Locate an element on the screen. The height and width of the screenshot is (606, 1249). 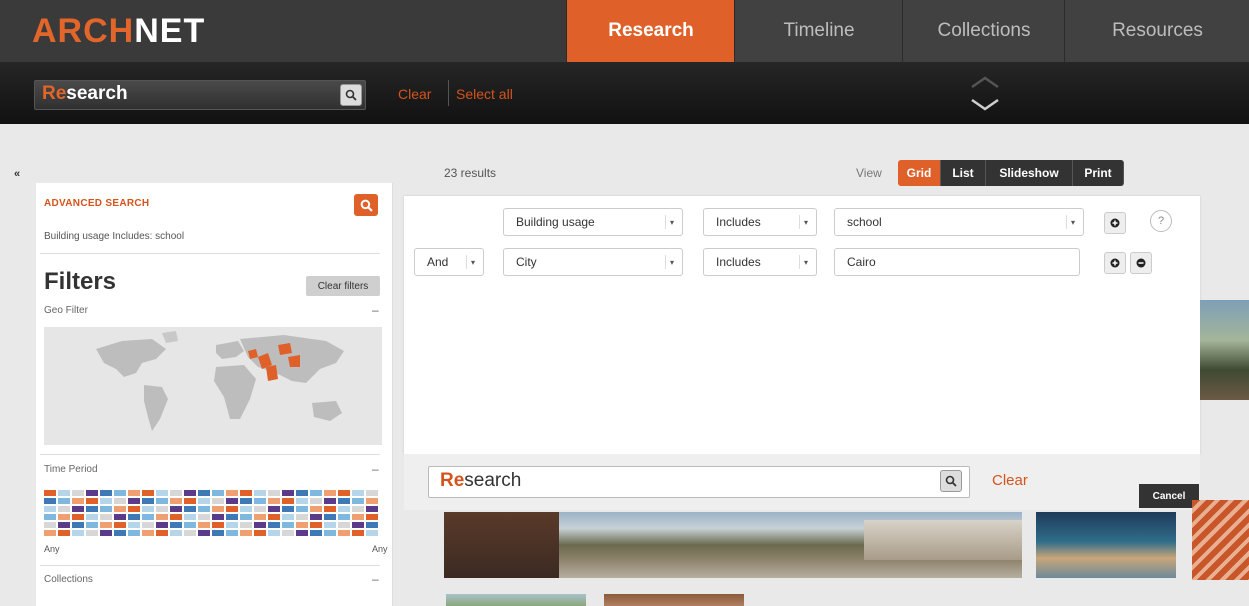
select-all-link: Select all is located at coordinates (484, 94).